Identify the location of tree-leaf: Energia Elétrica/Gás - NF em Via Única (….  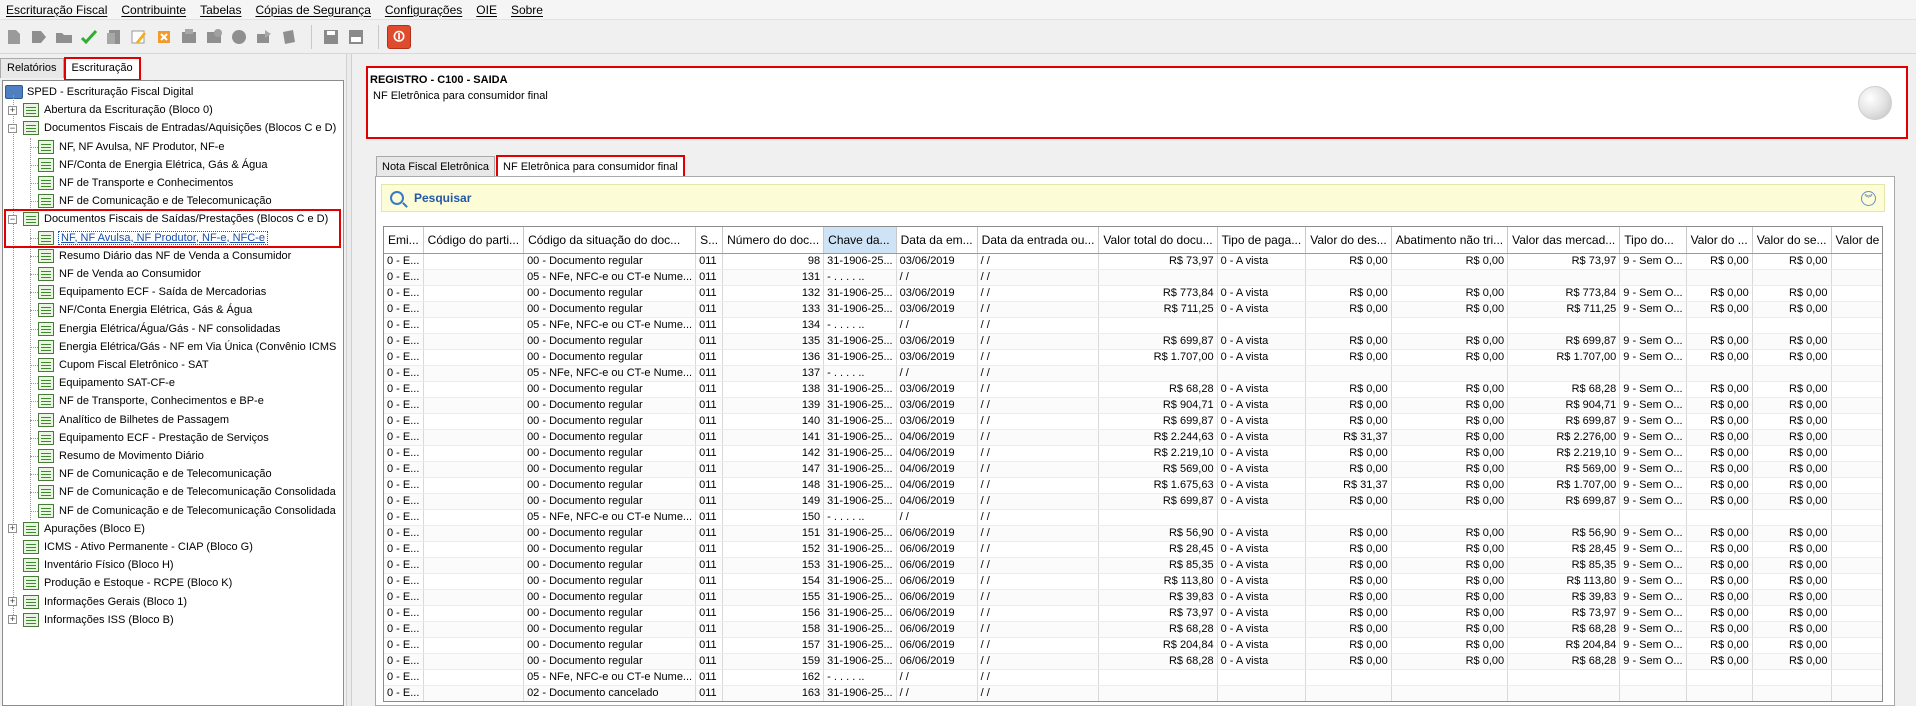
(187, 347).